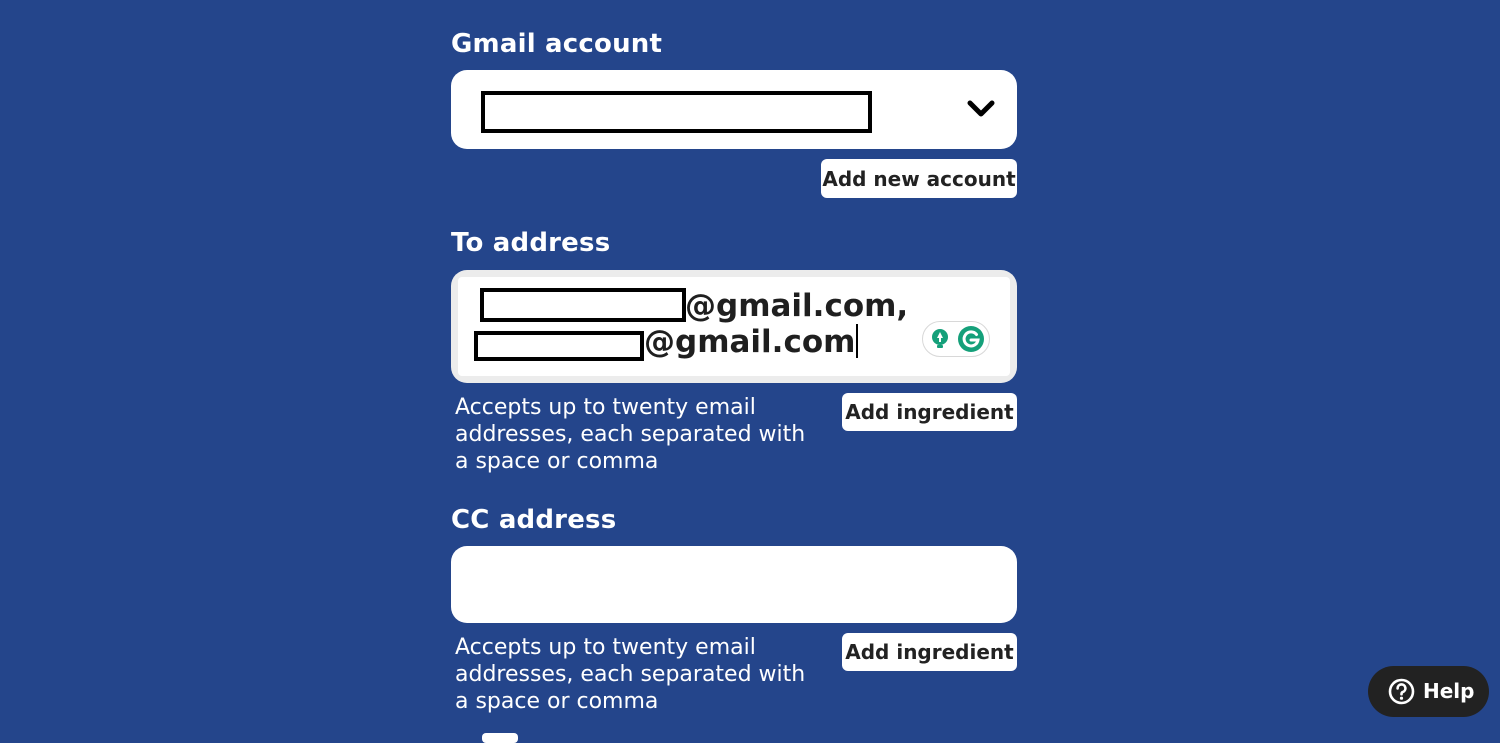 The width and height of the screenshot is (1500, 743). I want to click on redacted-account, so click(676, 112).